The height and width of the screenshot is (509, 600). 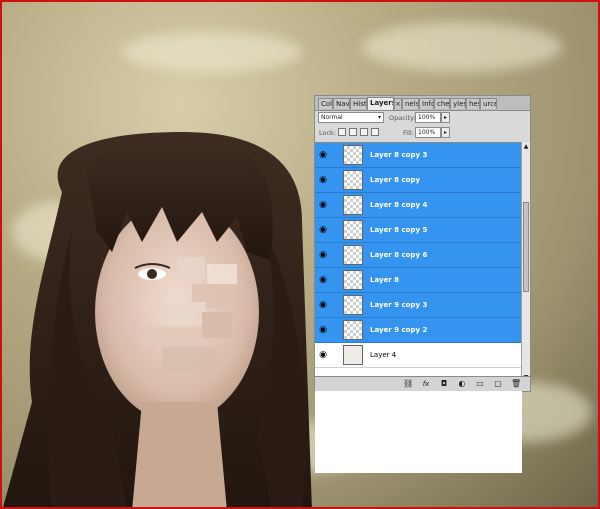 I want to click on opacity-stepper: ▸, so click(x=445, y=117).